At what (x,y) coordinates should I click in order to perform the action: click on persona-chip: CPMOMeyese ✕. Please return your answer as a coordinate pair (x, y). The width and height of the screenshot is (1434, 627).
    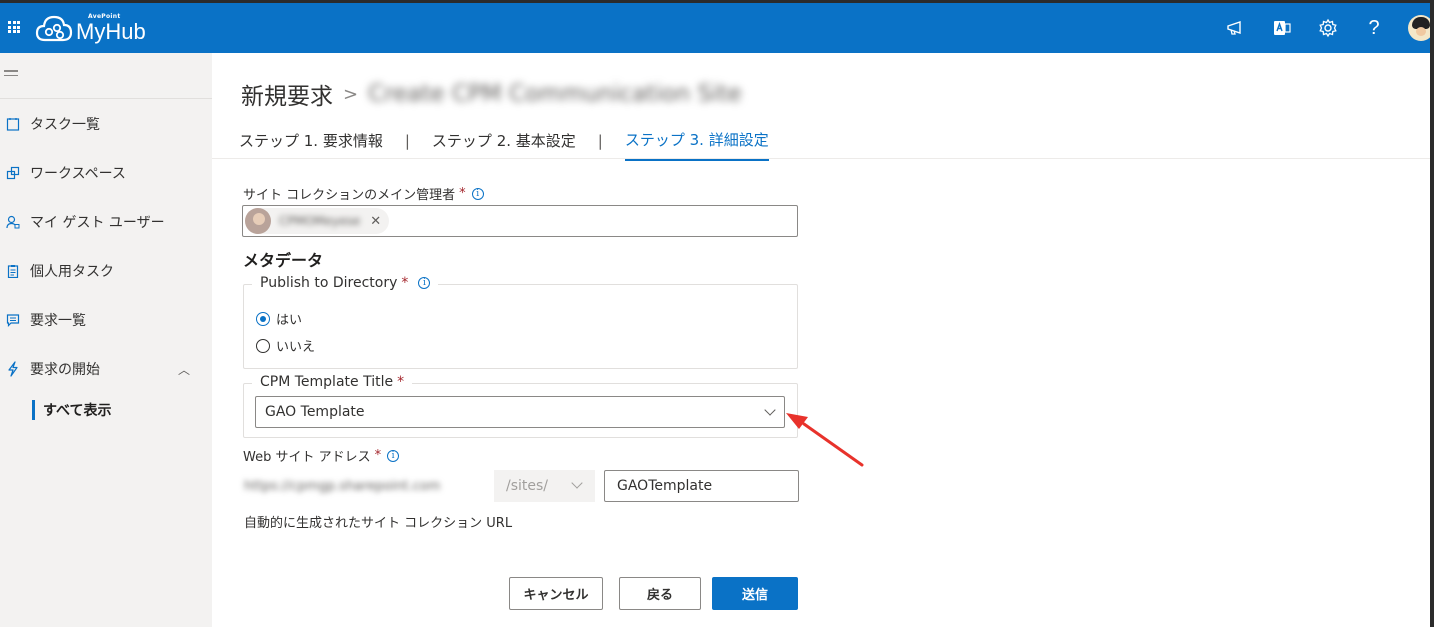
    Looking at the image, I should click on (317, 221).